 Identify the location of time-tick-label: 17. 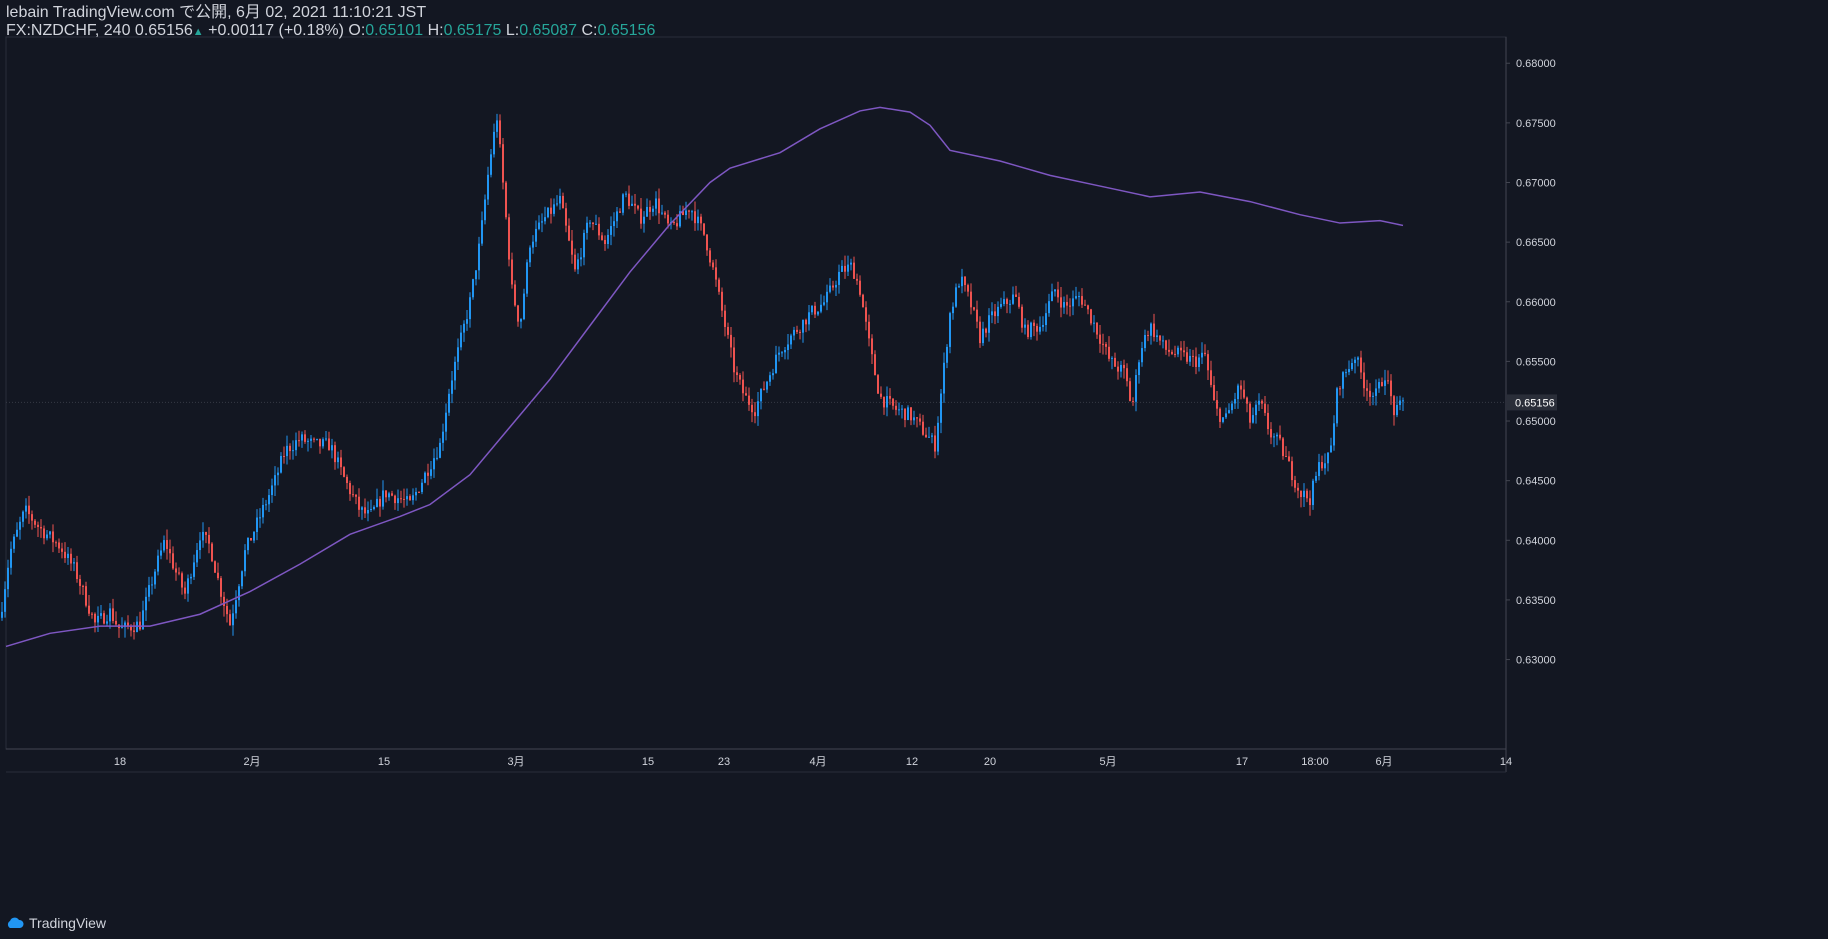
(1242, 762).